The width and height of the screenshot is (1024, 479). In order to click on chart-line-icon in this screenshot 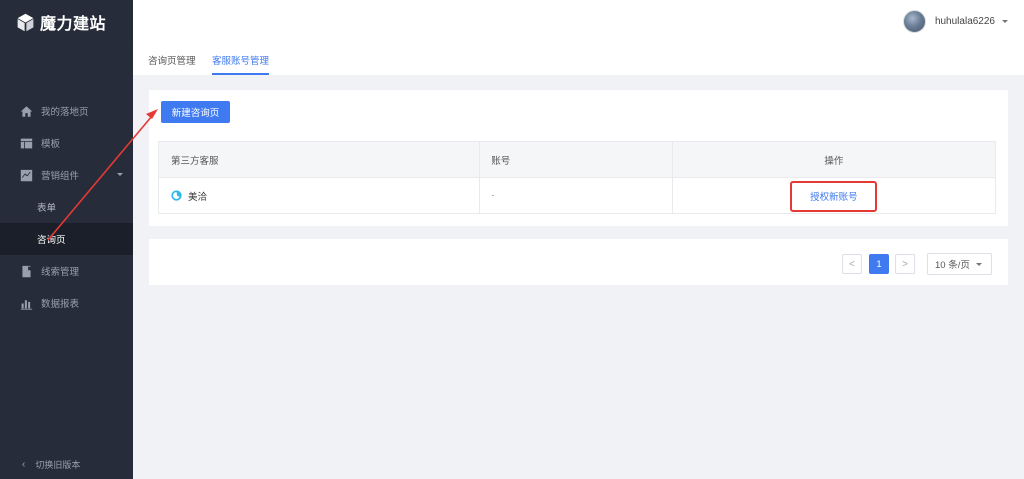, I will do `click(26, 175)`.